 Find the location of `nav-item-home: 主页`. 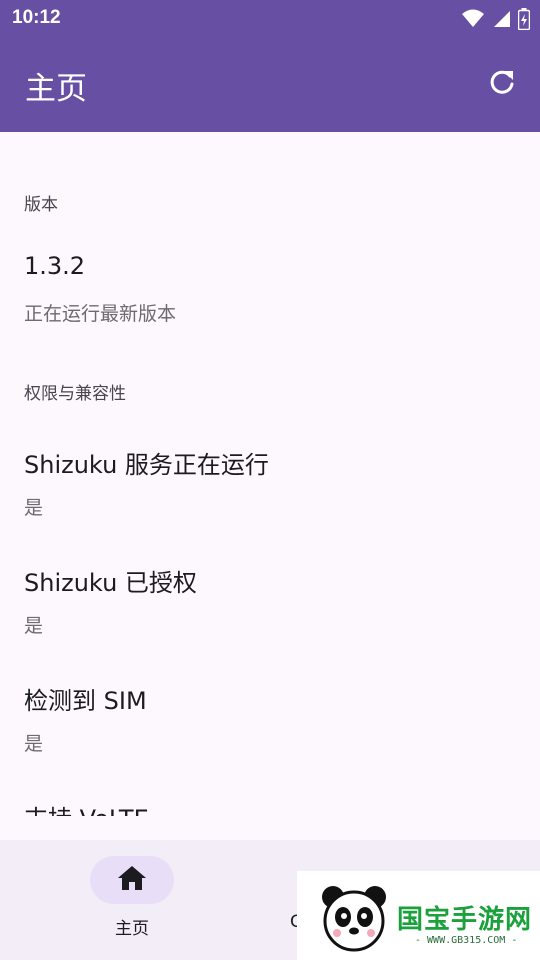

nav-item-home: 主页 is located at coordinates (132, 889).